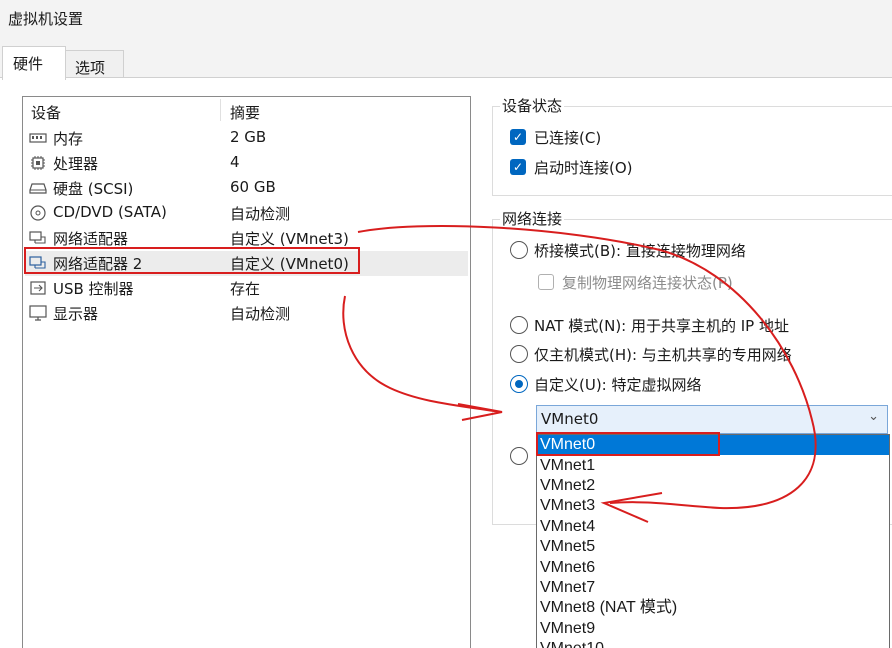  Describe the element at coordinates (713, 643) in the screenshot. I see `dropdown-option-vmnet10: VMnet10` at that location.